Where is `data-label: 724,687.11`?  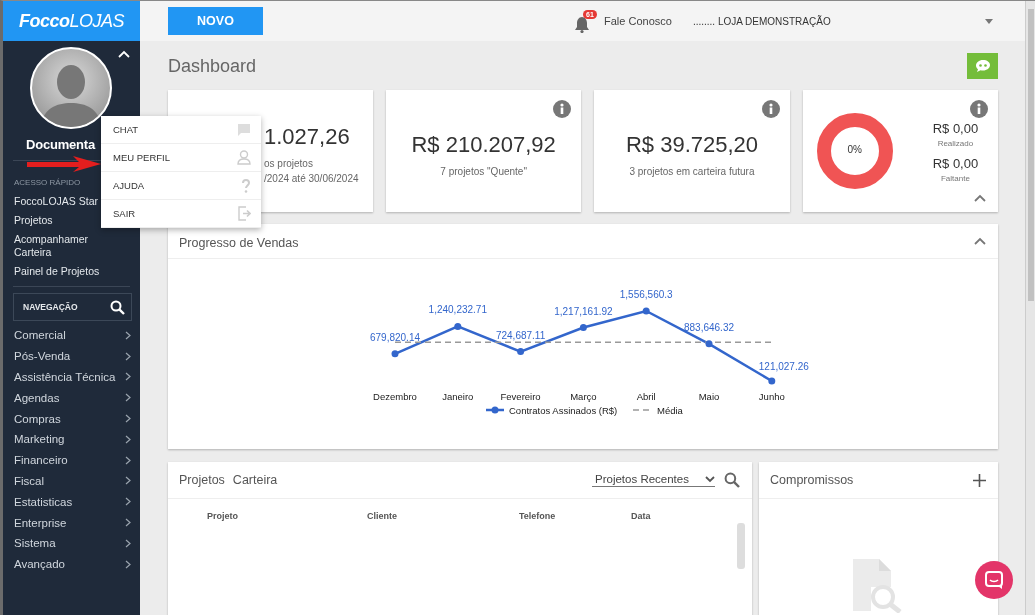
data-label: 724,687.11 is located at coordinates (520, 335).